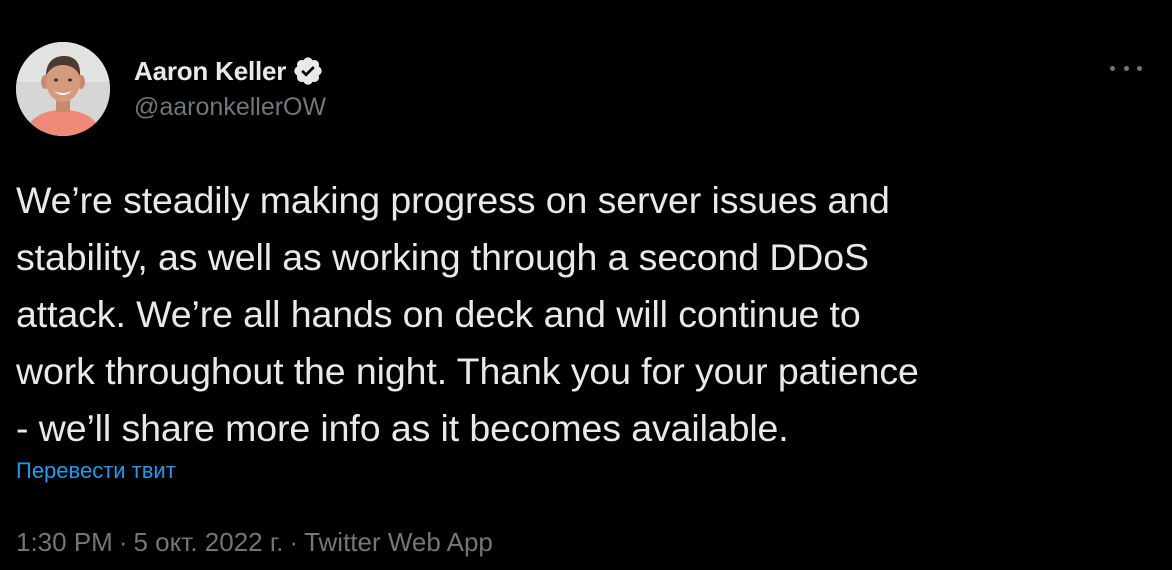 Image resolution: width=1172 pixels, height=570 pixels. I want to click on name-row: Aaron Keller, so click(230, 71).